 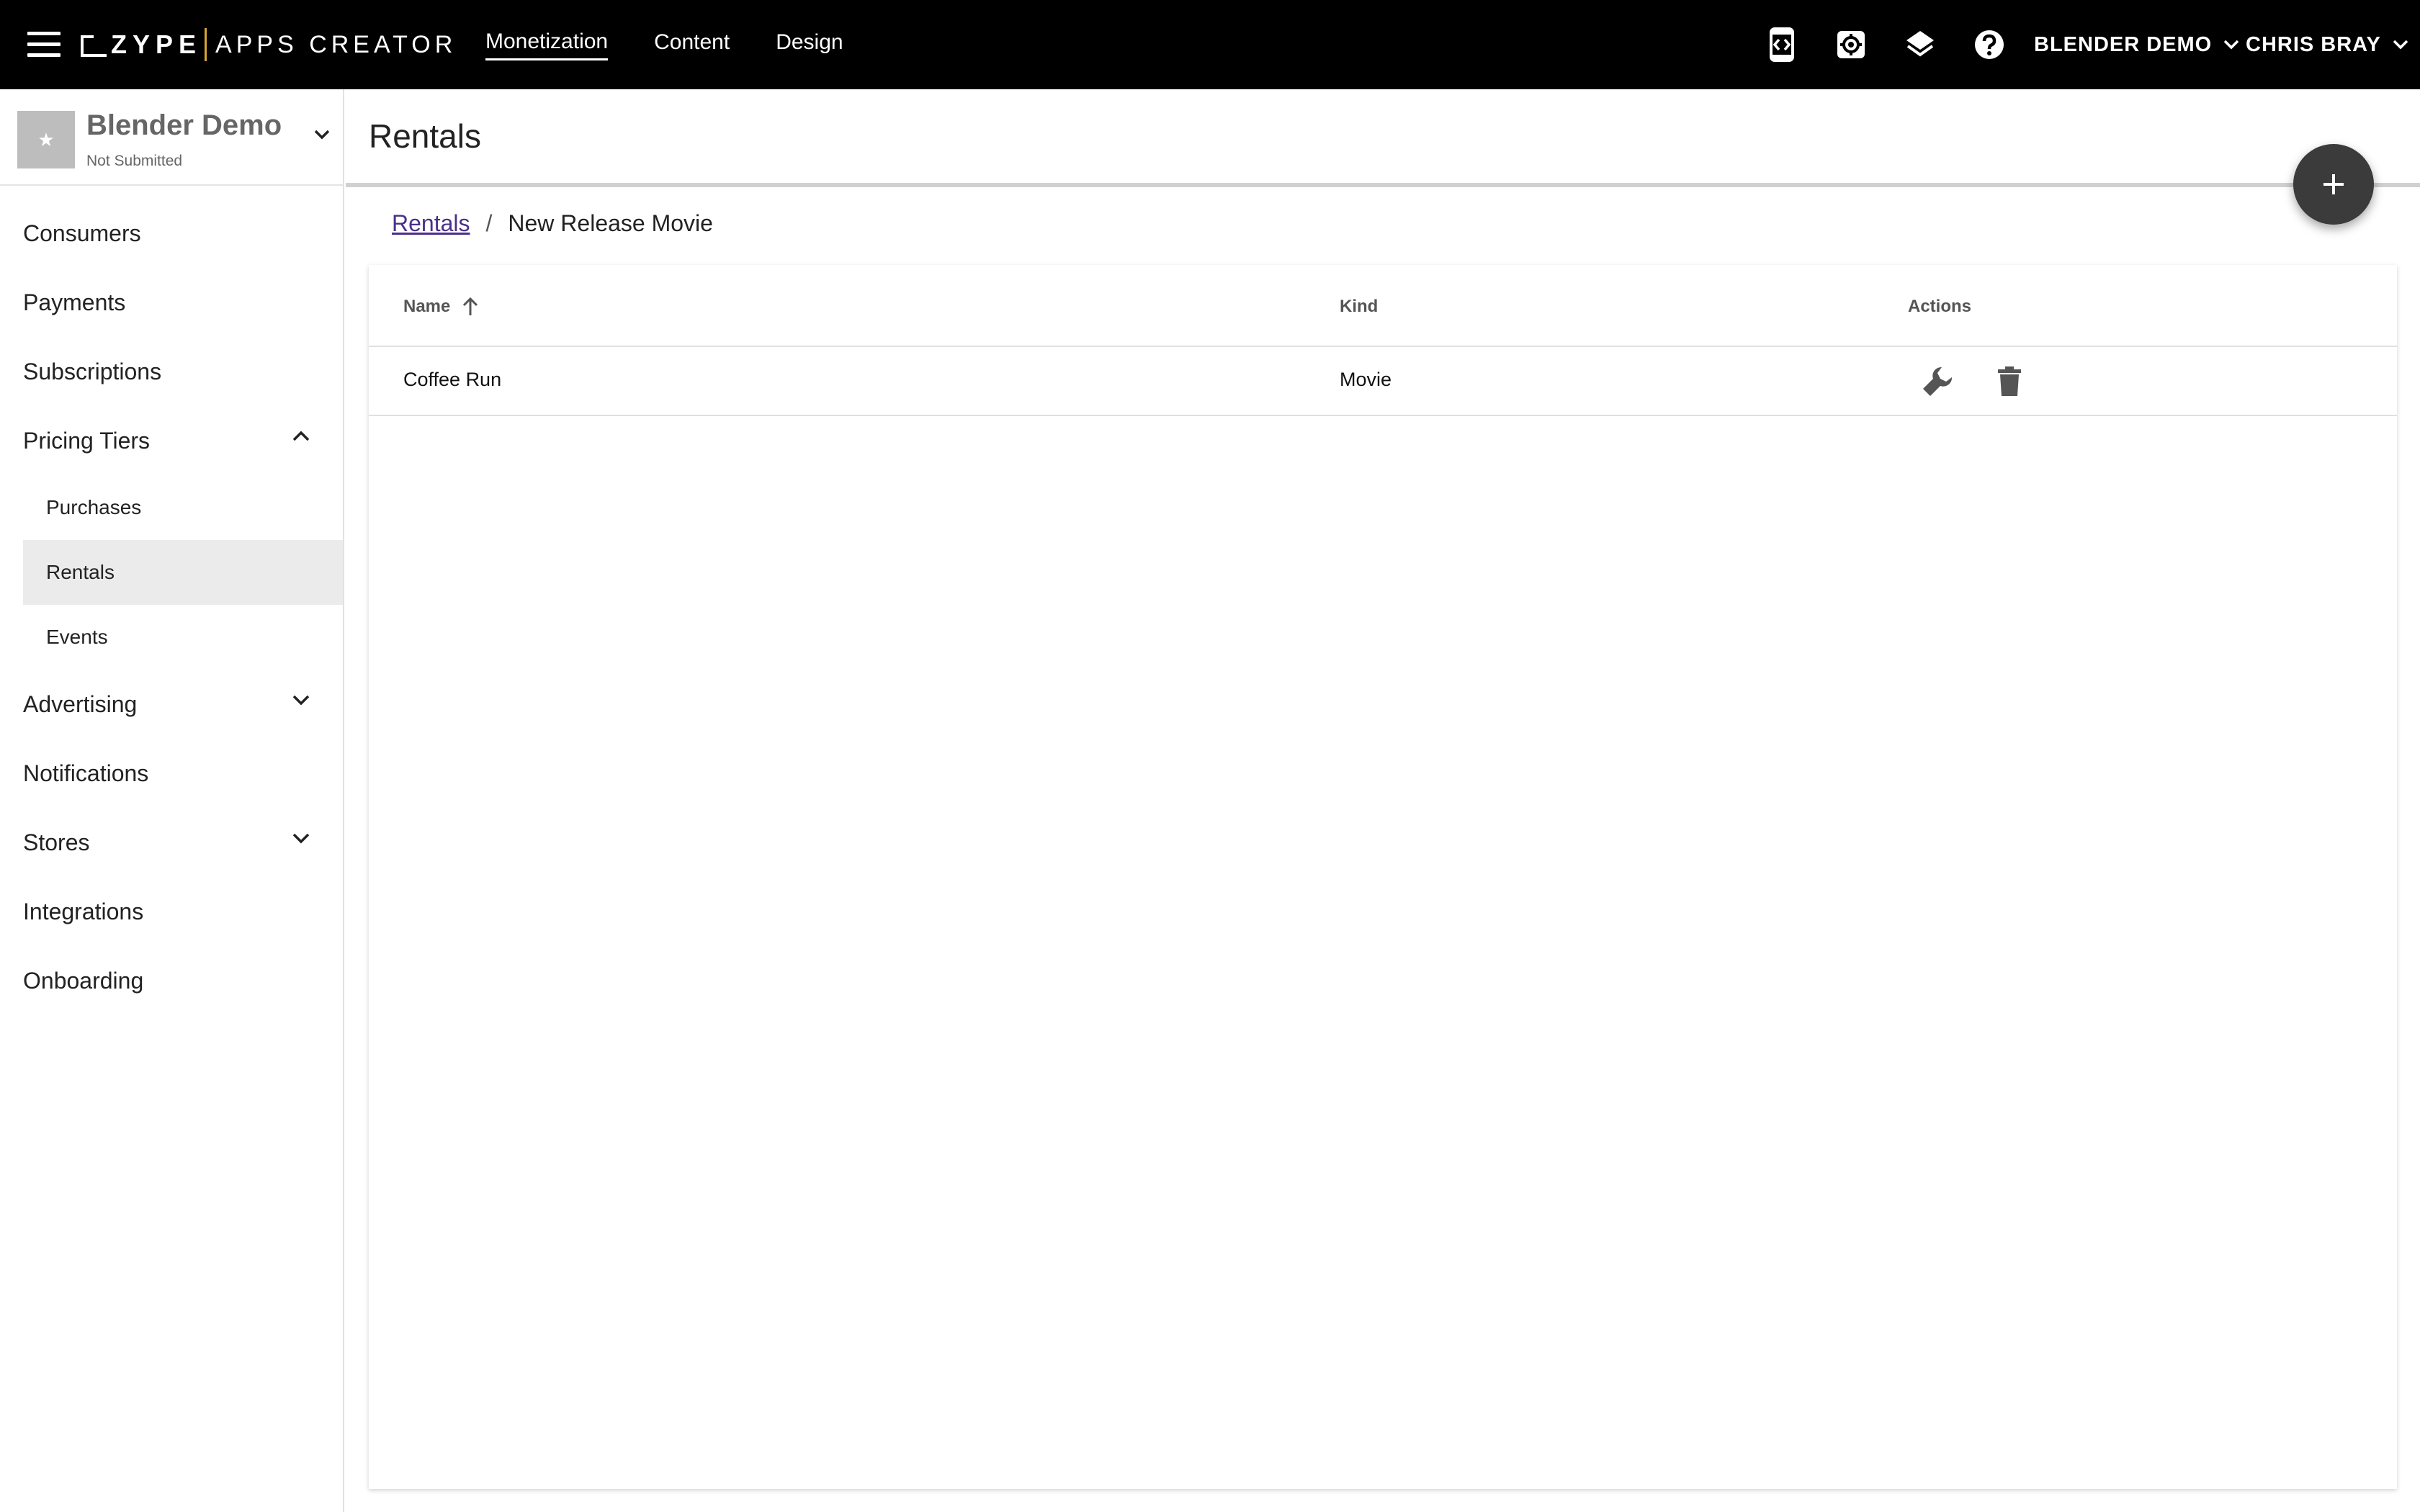 I want to click on app-name: Blender Demo, so click(x=184, y=125).